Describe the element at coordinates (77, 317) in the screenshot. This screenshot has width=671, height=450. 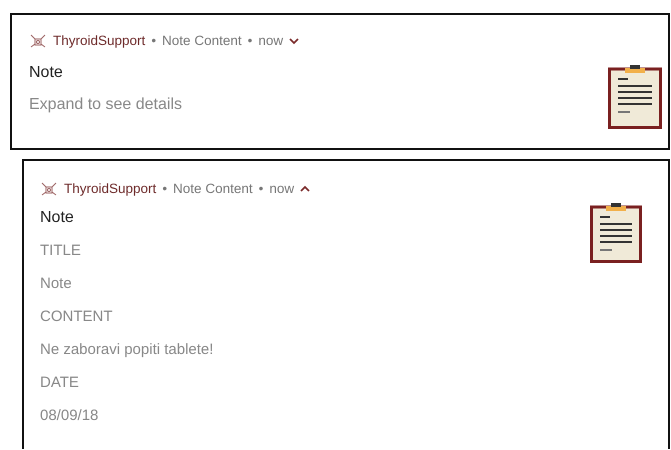
I see `notification-text: CONTENT` at that location.